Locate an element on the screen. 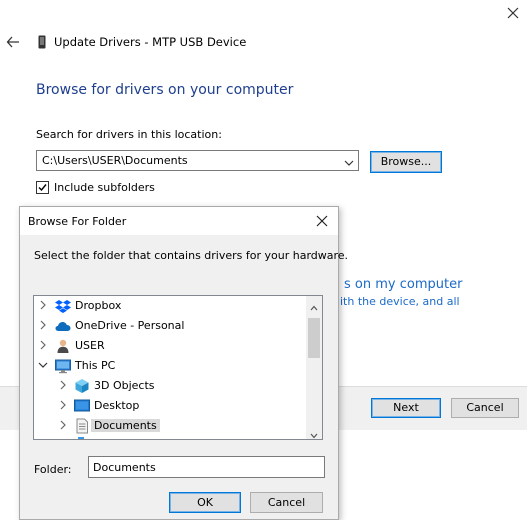 Image resolution: width=527 pixels, height=520 pixels. back-arrow-icon is located at coordinates (13, 42).